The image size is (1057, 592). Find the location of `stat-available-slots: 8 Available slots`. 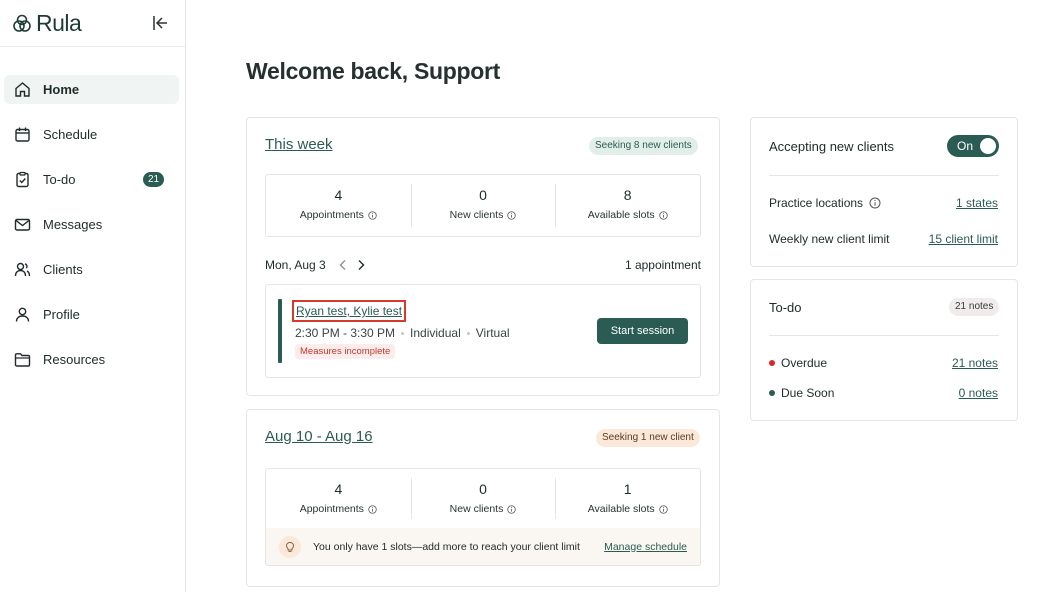

stat-available-slots: 8 Available slots is located at coordinates (627, 205).